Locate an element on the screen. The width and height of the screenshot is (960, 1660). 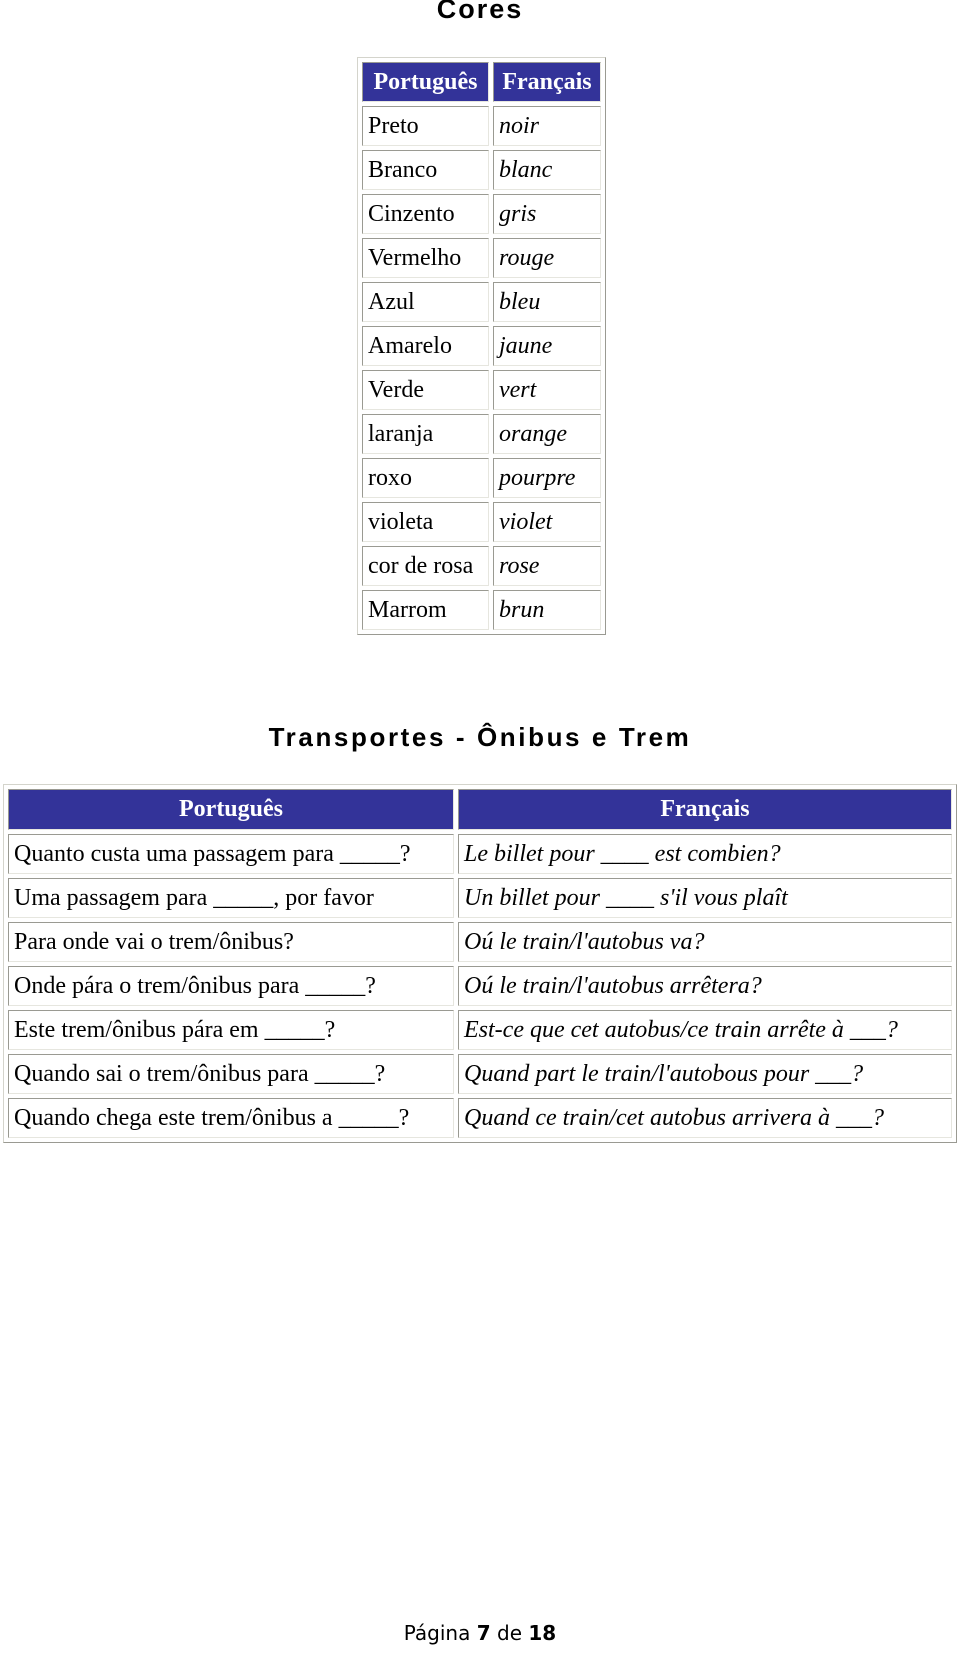
table-row: violeta violet is located at coordinates (481, 522).